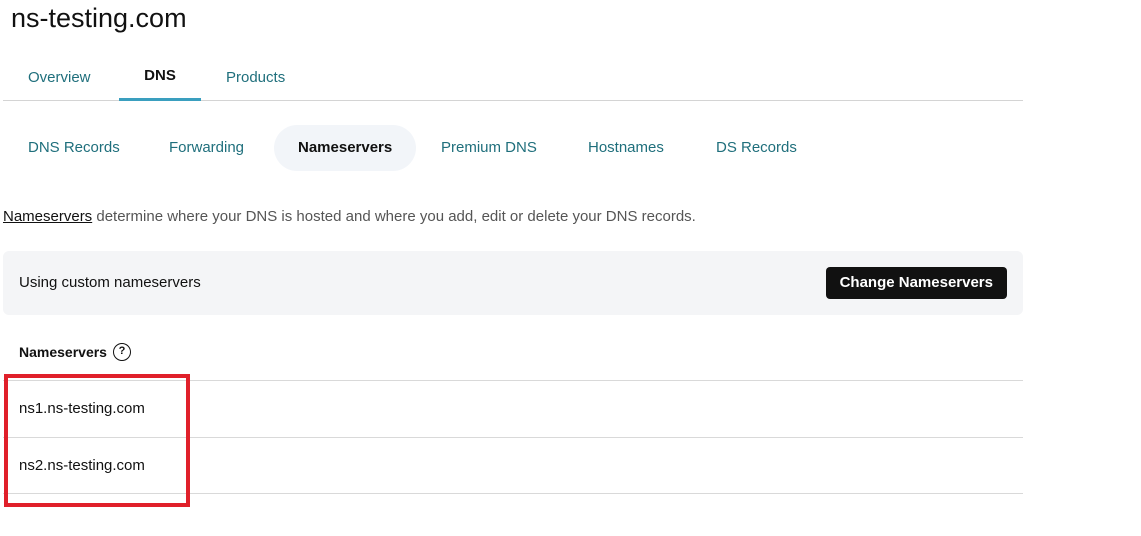  I want to click on domain-title: ns-testing.com, so click(99, 18).